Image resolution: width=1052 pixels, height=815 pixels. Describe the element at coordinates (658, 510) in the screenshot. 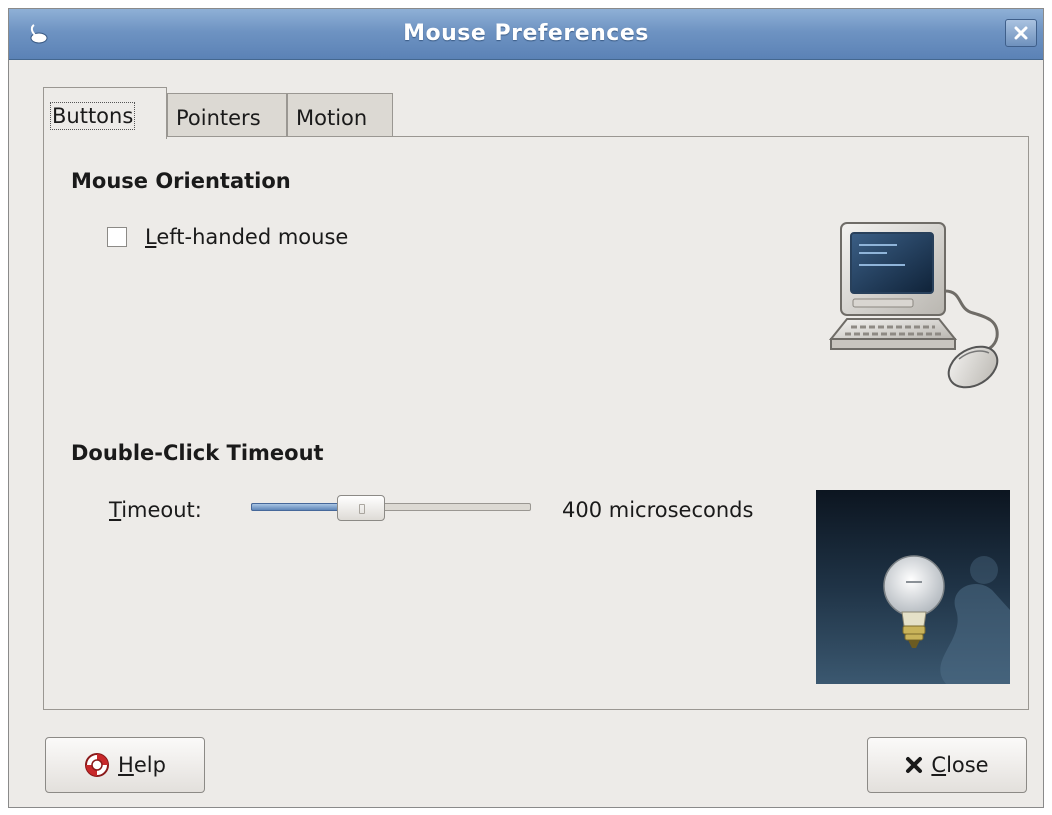

I see `timeout-value: 400 microseconds` at that location.